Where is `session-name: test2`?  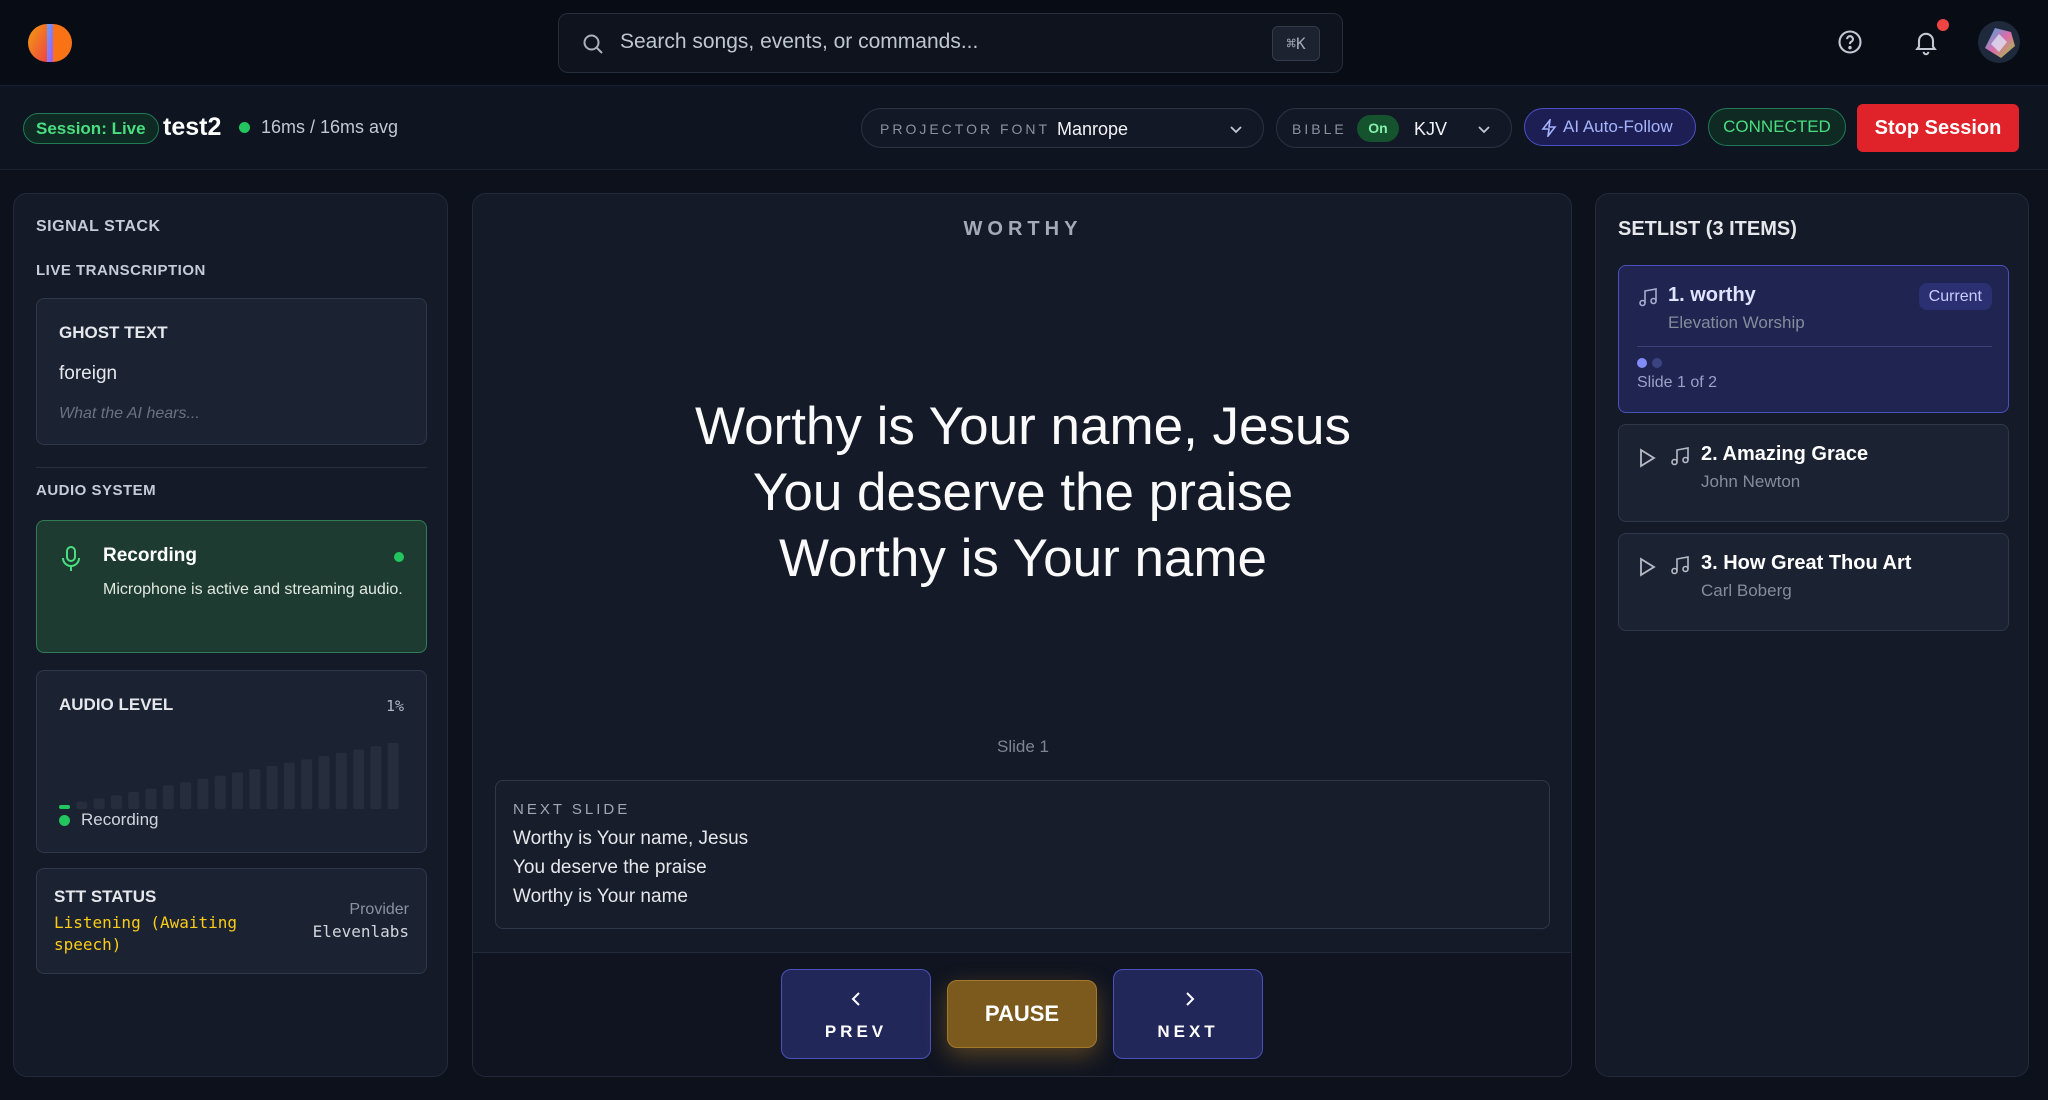 session-name: test2 is located at coordinates (192, 127).